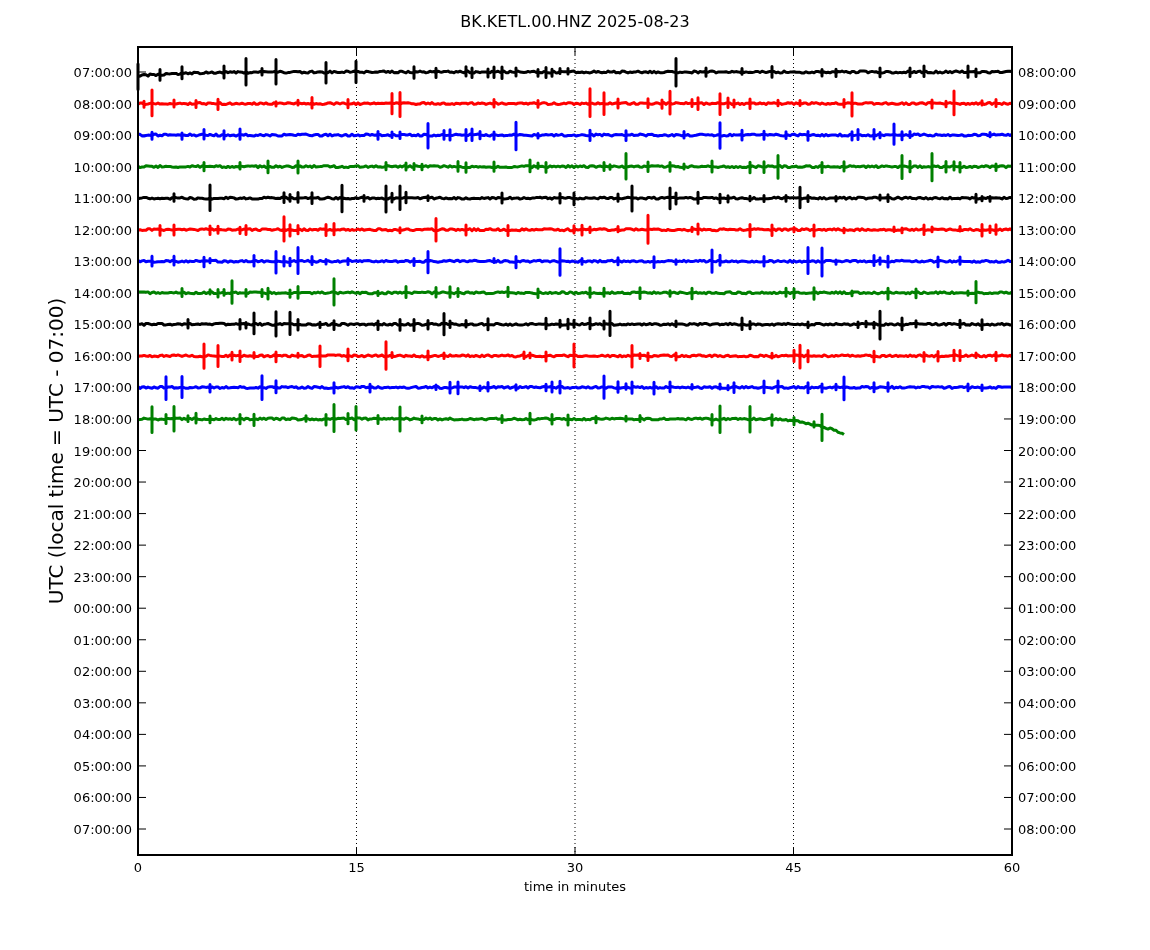  Describe the element at coordinates (1012, 867) in the screenshot. I see `axis-tick-label: 60` at that location.